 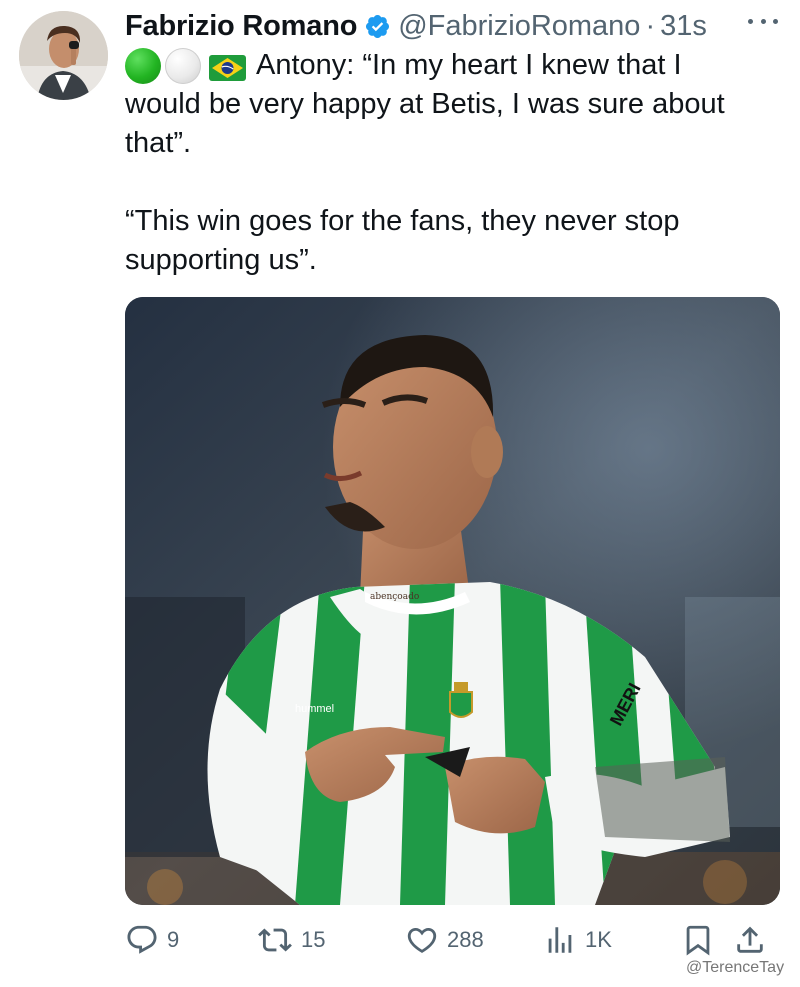 I want to click on bookmark-button, so click(x=702, y=940).